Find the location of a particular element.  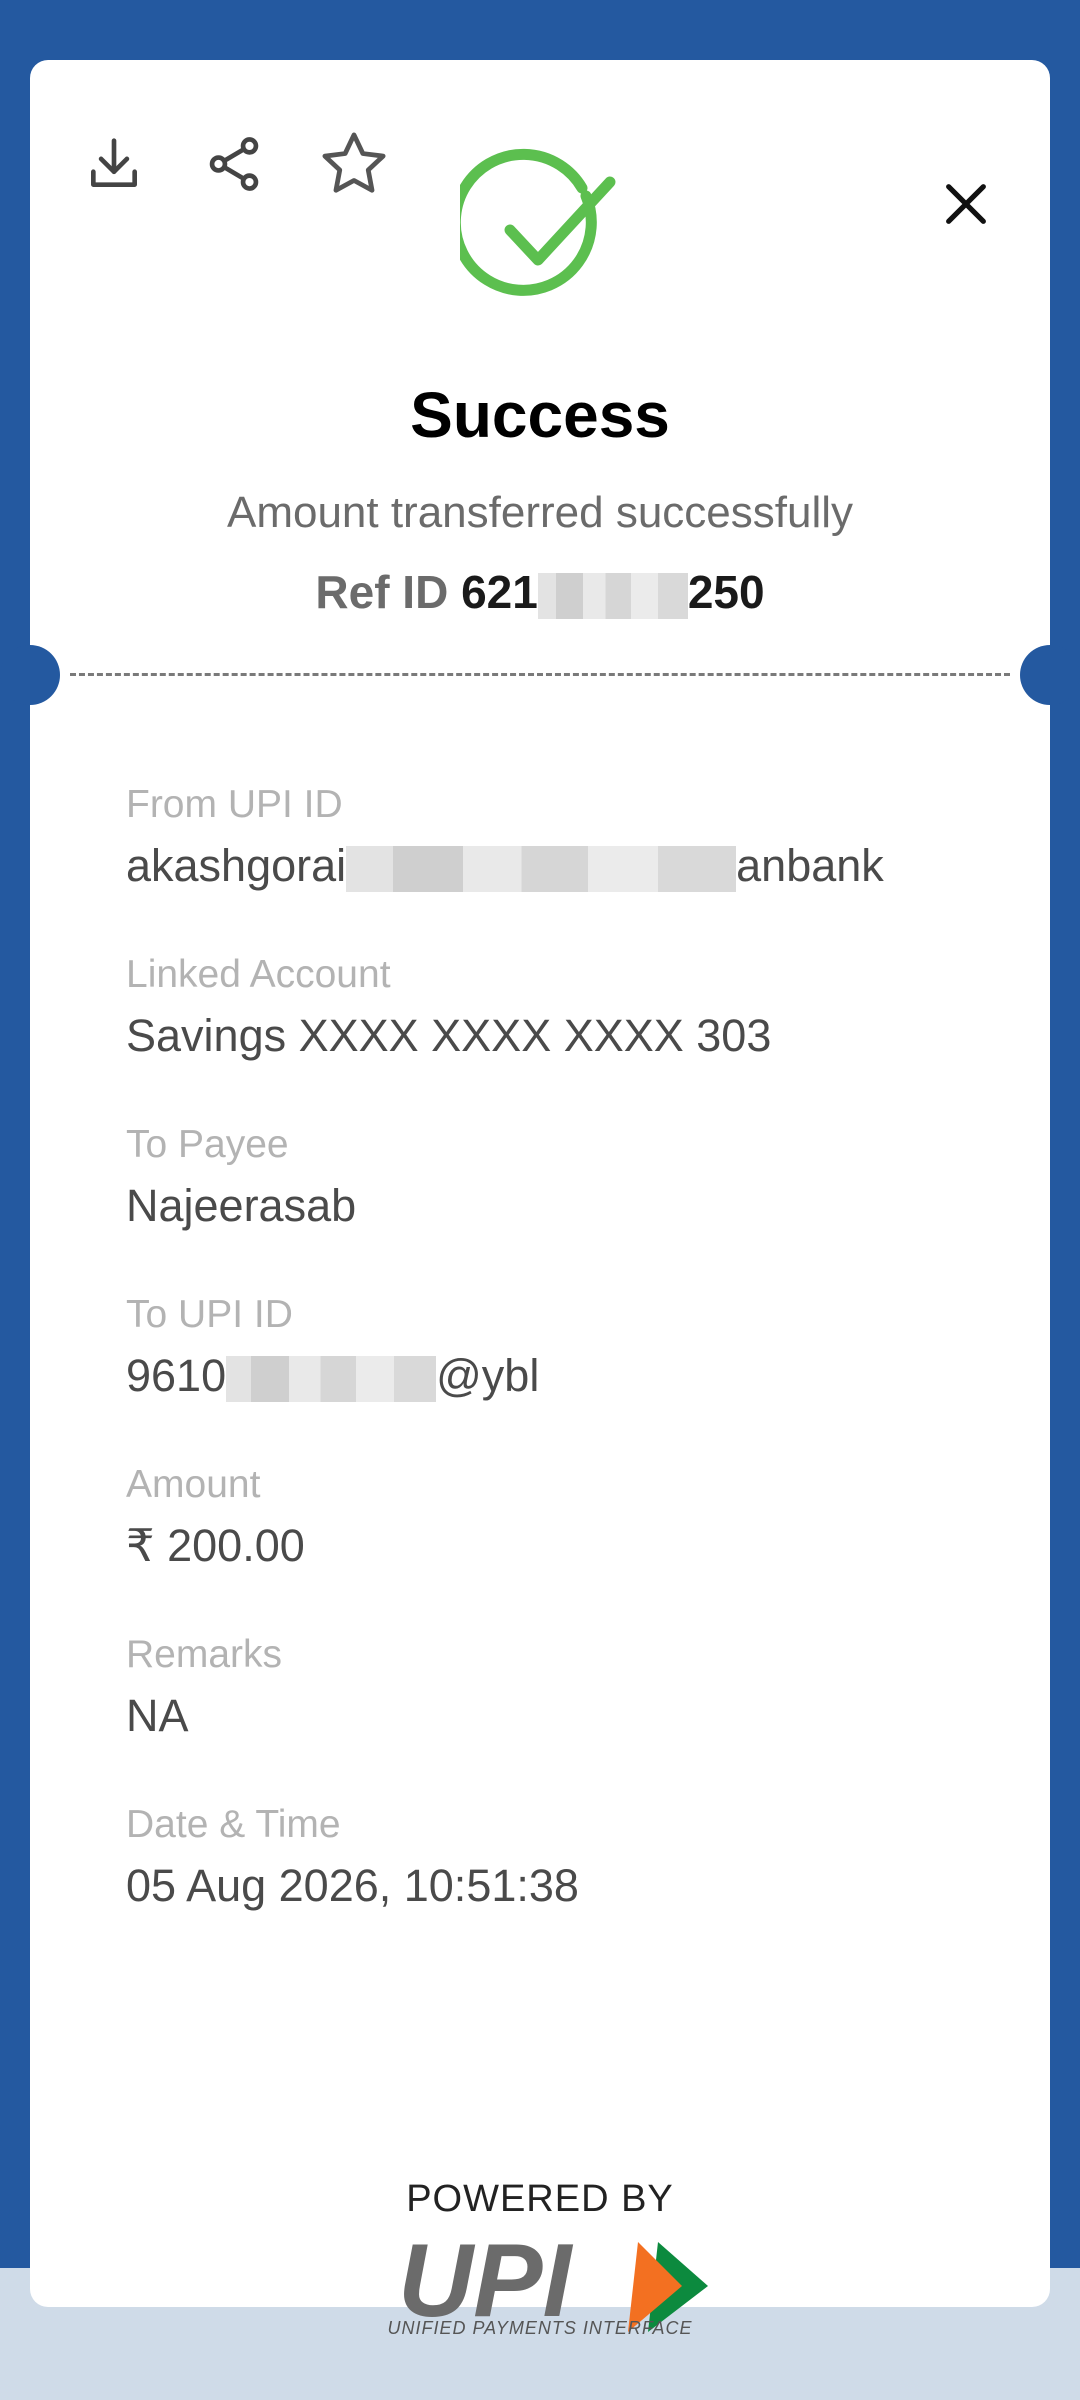

remarks-label: Remarks is located at coordinates (204, 1654).